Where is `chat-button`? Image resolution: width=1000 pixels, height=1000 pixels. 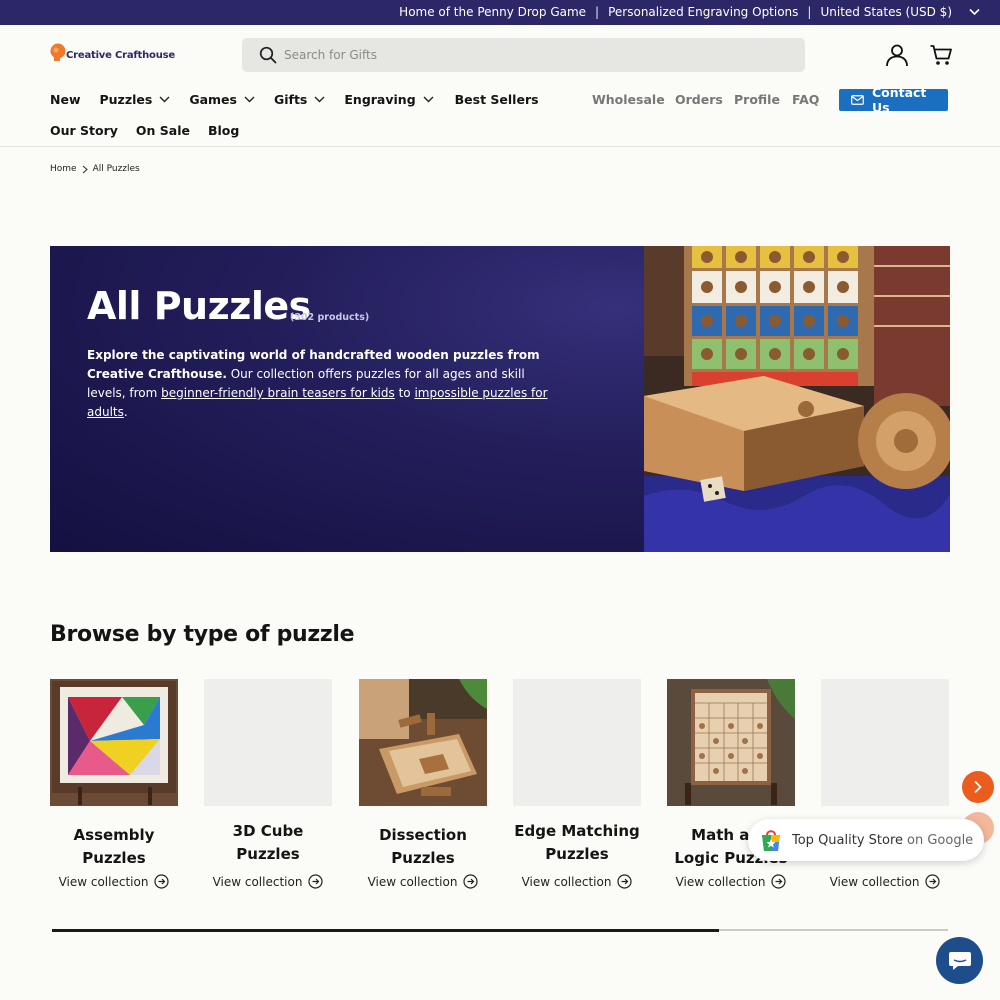 chat-button is located at coordinates (959, 960).